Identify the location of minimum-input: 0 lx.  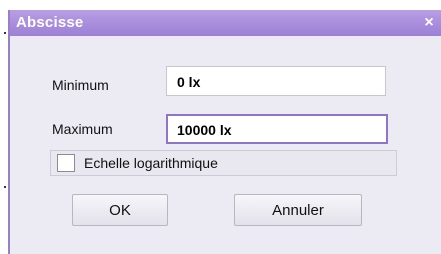
(276, 81).